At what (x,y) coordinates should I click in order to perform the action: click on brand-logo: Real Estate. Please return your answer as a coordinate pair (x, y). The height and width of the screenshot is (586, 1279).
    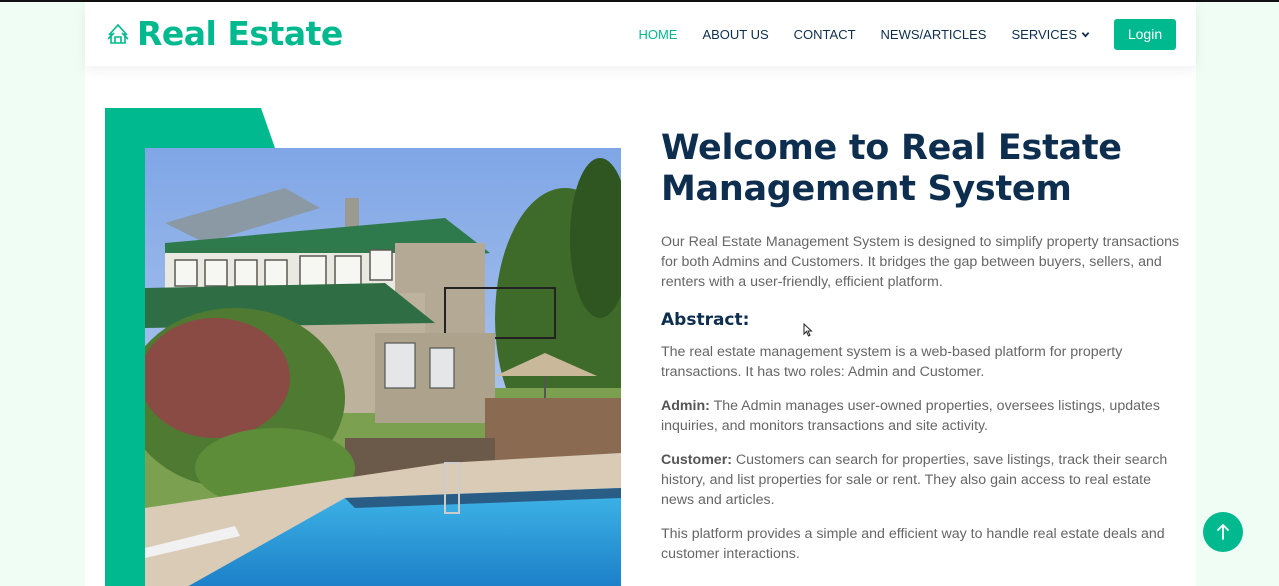
    Looking at the image, I should click on (224, 33).